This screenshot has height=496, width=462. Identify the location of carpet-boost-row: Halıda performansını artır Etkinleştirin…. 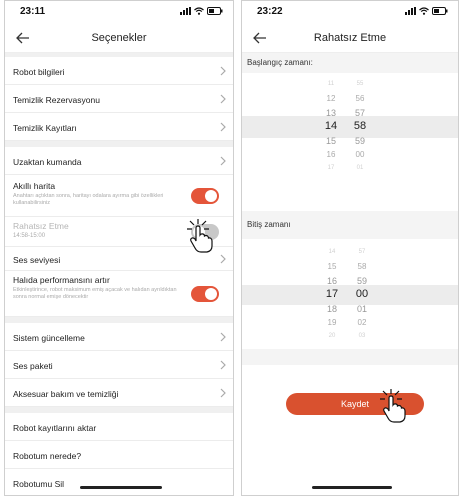
(119, 294).